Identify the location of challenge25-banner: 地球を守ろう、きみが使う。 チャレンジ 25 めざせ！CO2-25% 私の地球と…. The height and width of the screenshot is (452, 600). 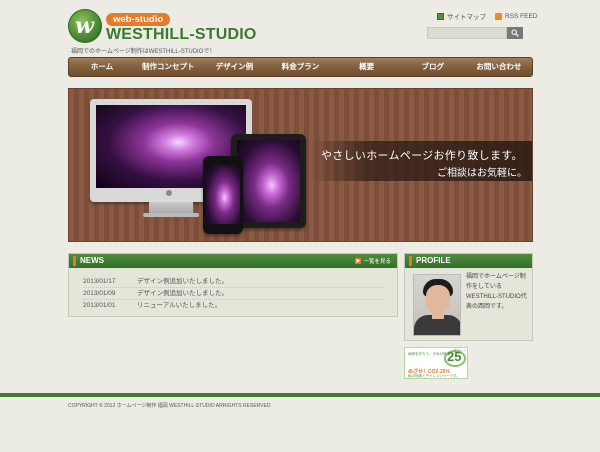
(436, 363).